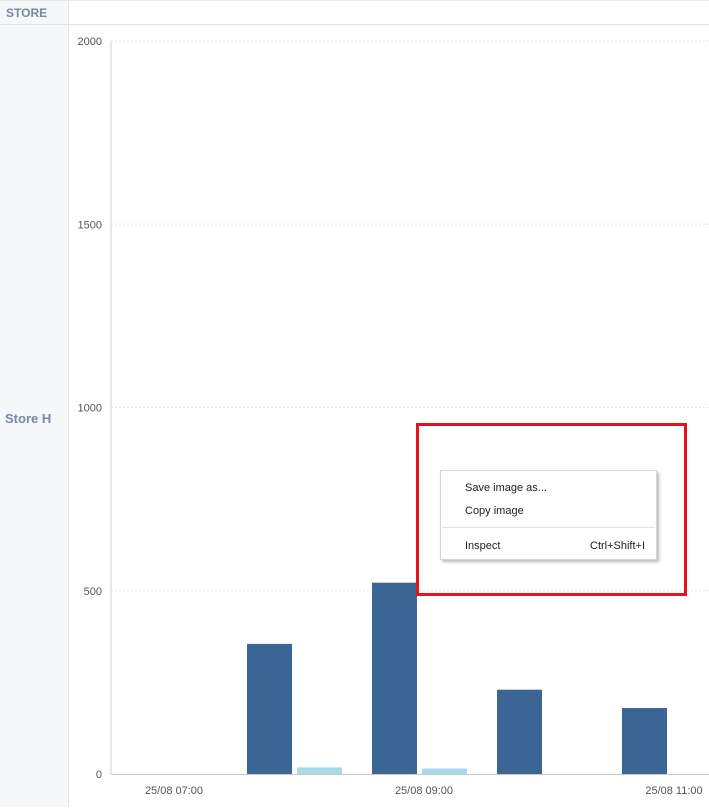  What do you see at coordinates (483, 546) in the screenshot?
I see `menu-item-label: Inspect` at bounding box center [483, 546].